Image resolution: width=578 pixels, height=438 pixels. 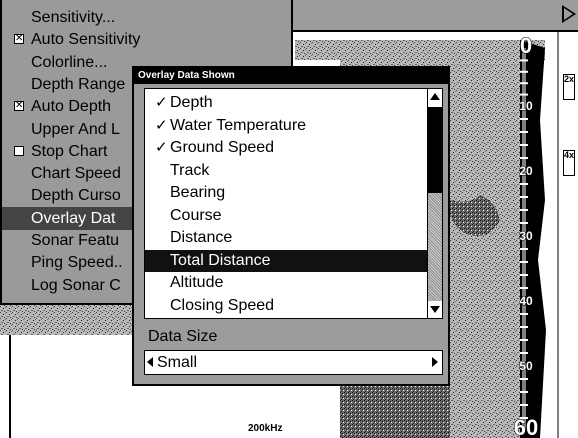 What do you see at coordinates (435, 362) in the screenshot?
I see `select-next-icon` at bounding box center [435, 362].